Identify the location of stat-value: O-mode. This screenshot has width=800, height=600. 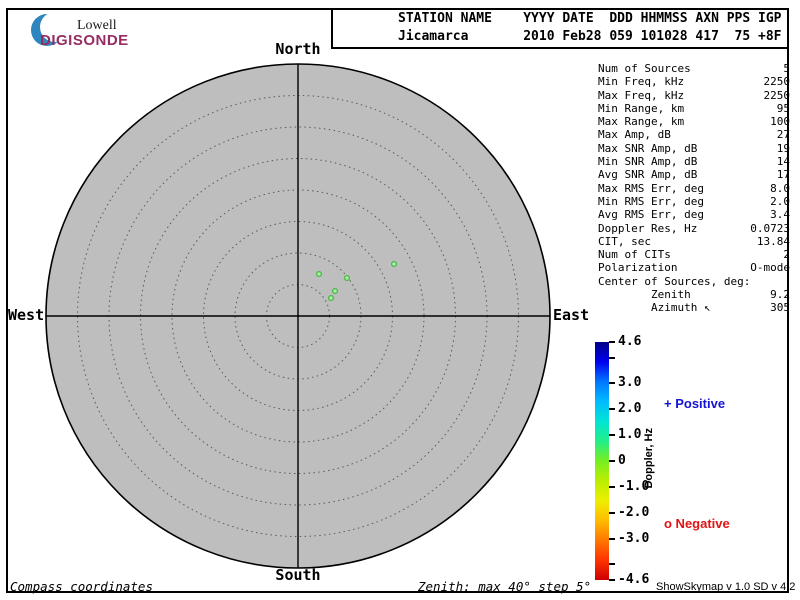
(770, 268).